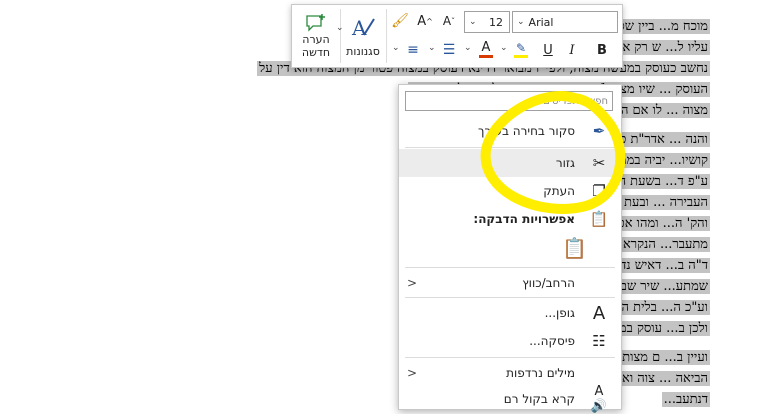  Describe the element at coordinates (599, 131) in the screenshot. I see `pen-icon: ✒` at that location.